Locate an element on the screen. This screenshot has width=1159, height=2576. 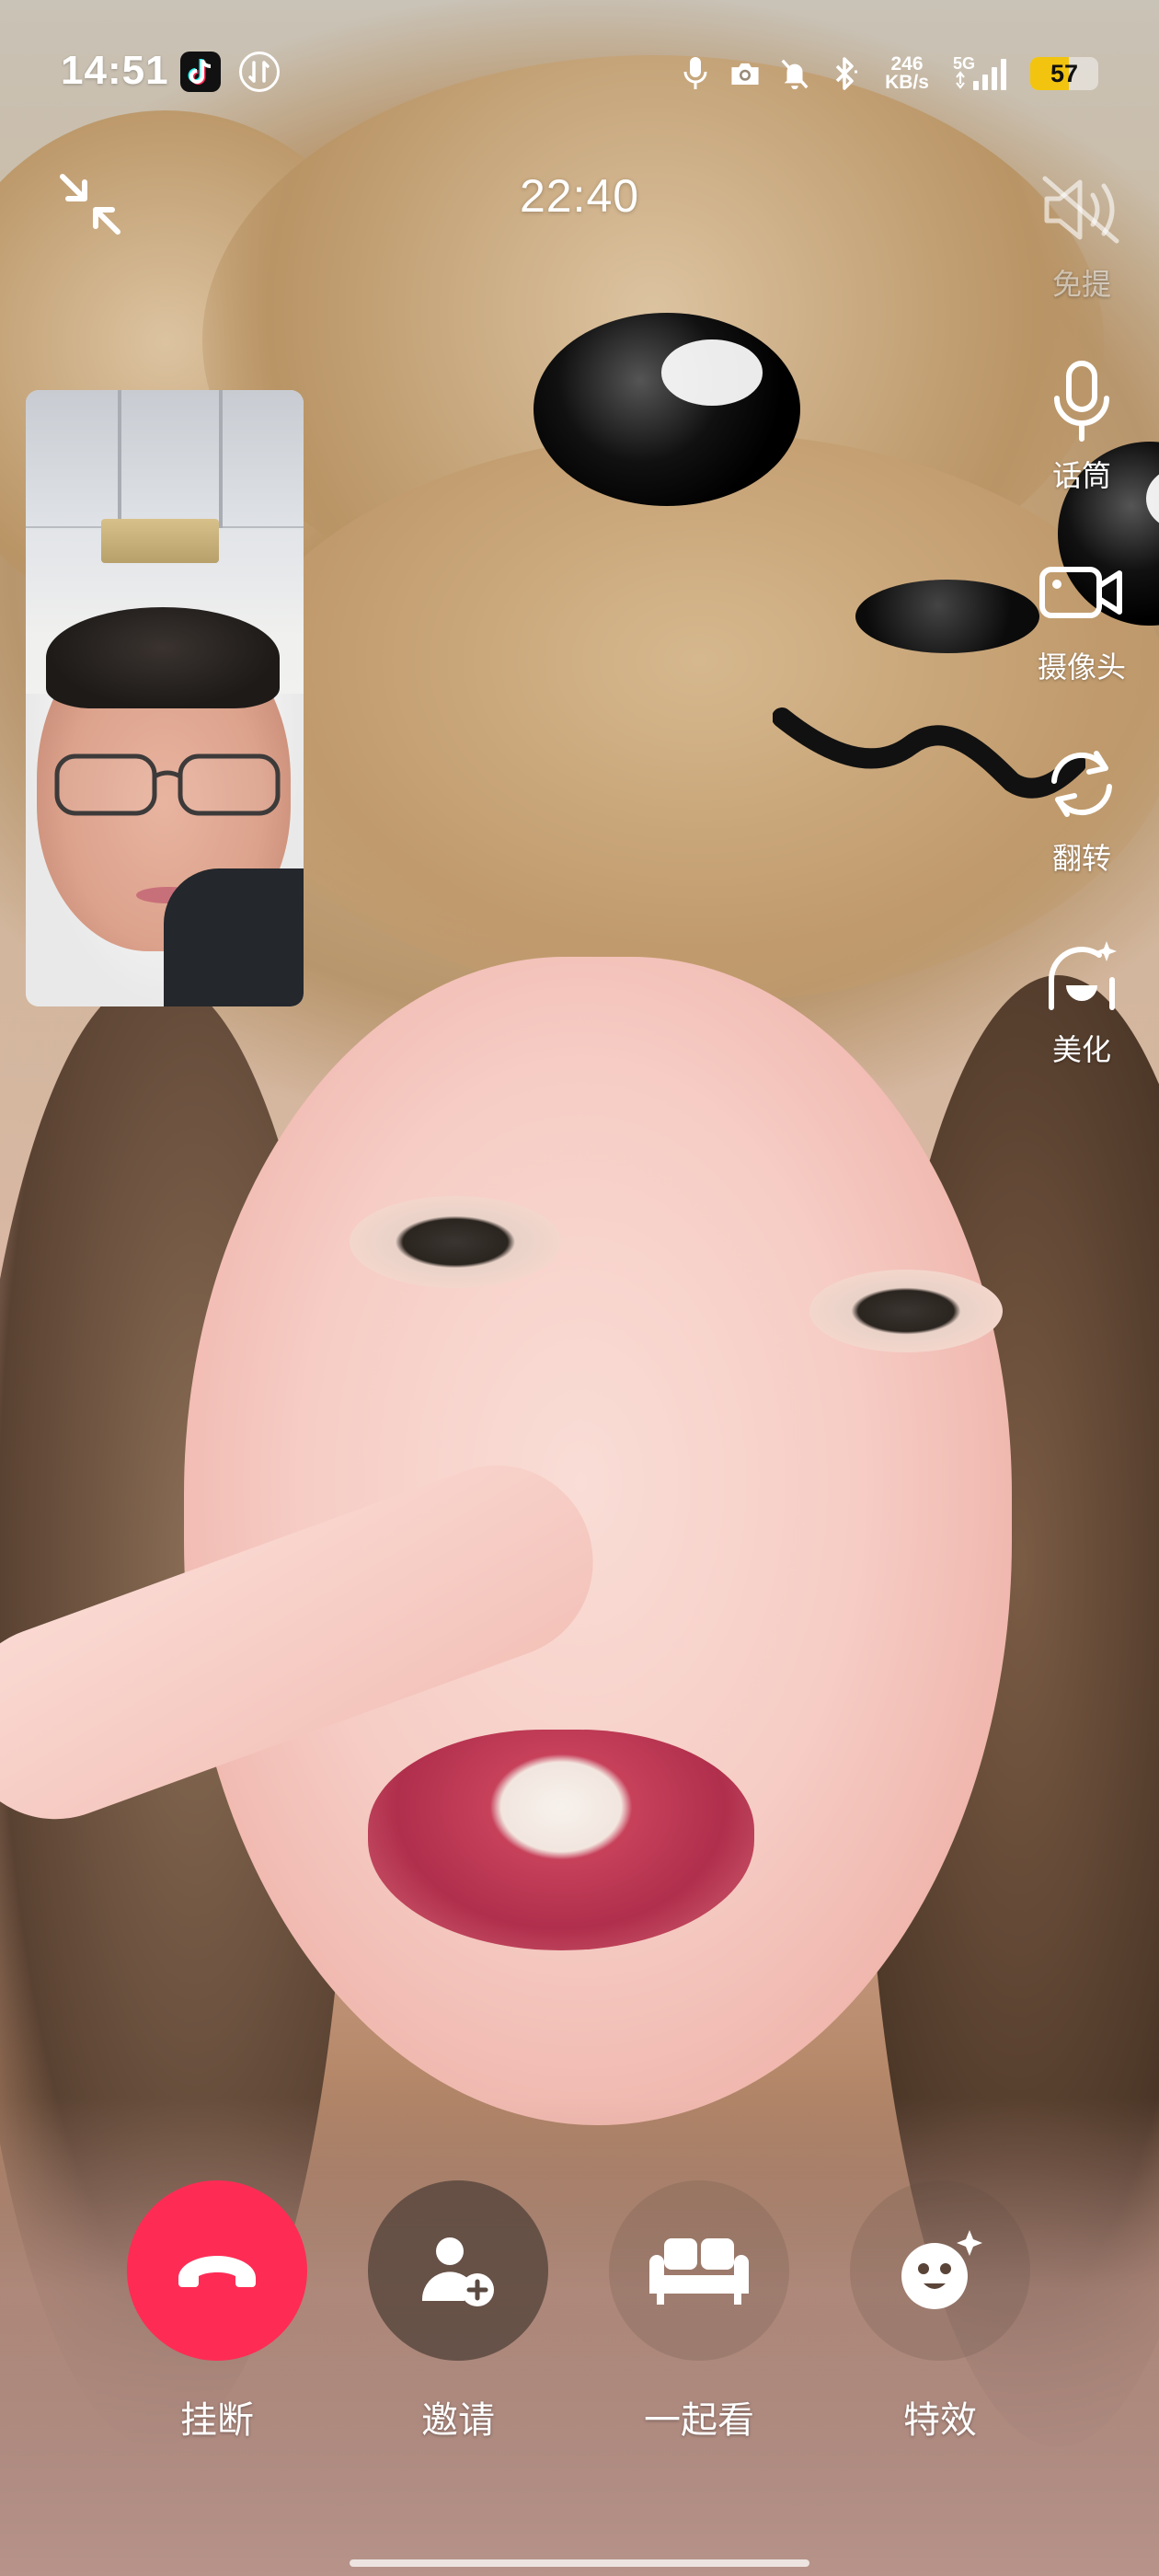
beautify-icon is located at coordinates (1082, 975).